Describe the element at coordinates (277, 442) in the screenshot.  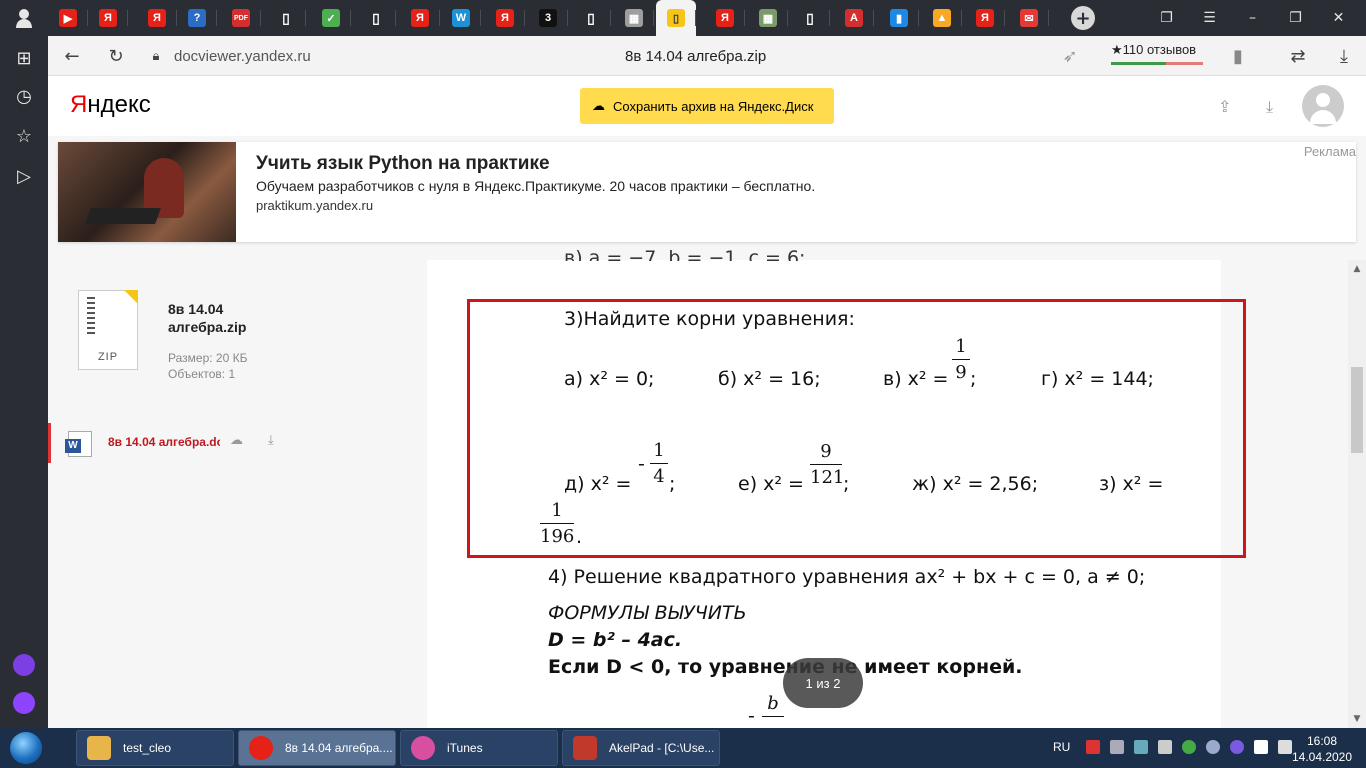
I see `download-file-icon: ⤓` at that location.